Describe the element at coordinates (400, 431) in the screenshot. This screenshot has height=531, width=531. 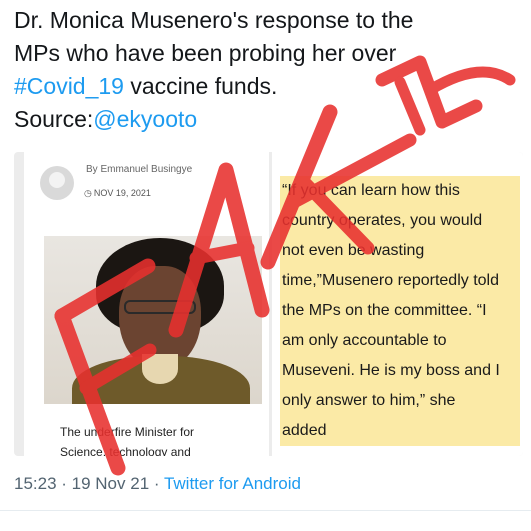
I see `quote-line: added` at that location.